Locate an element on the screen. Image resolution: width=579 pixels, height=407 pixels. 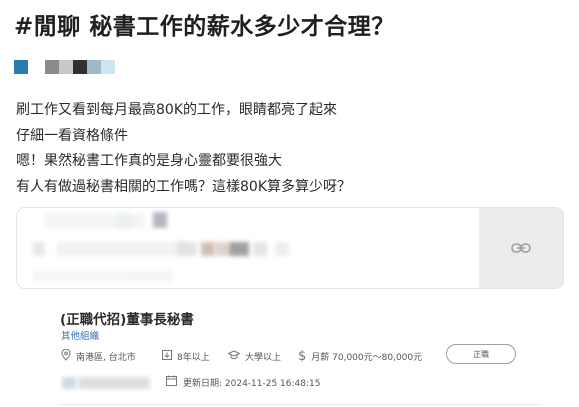
author-redacted is located at coordinates (64, 67).